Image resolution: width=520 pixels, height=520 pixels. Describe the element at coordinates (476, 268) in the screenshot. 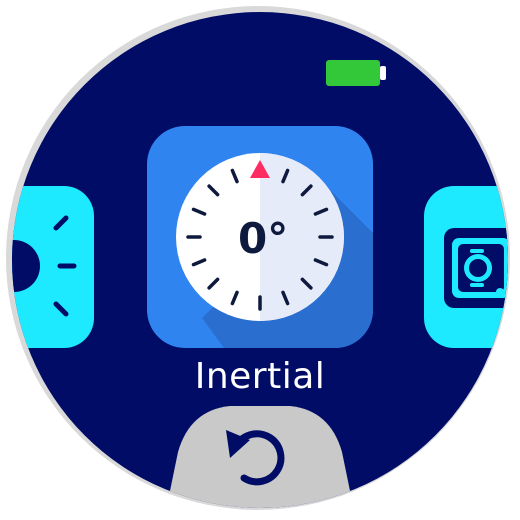

I see `watch-face-icon` at that location.